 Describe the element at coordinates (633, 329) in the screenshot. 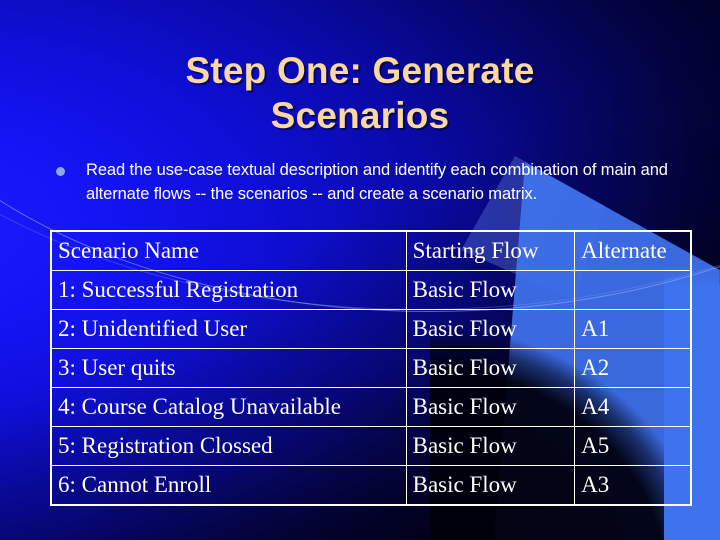

I see `cell-alternate-flow: A1` at that location.